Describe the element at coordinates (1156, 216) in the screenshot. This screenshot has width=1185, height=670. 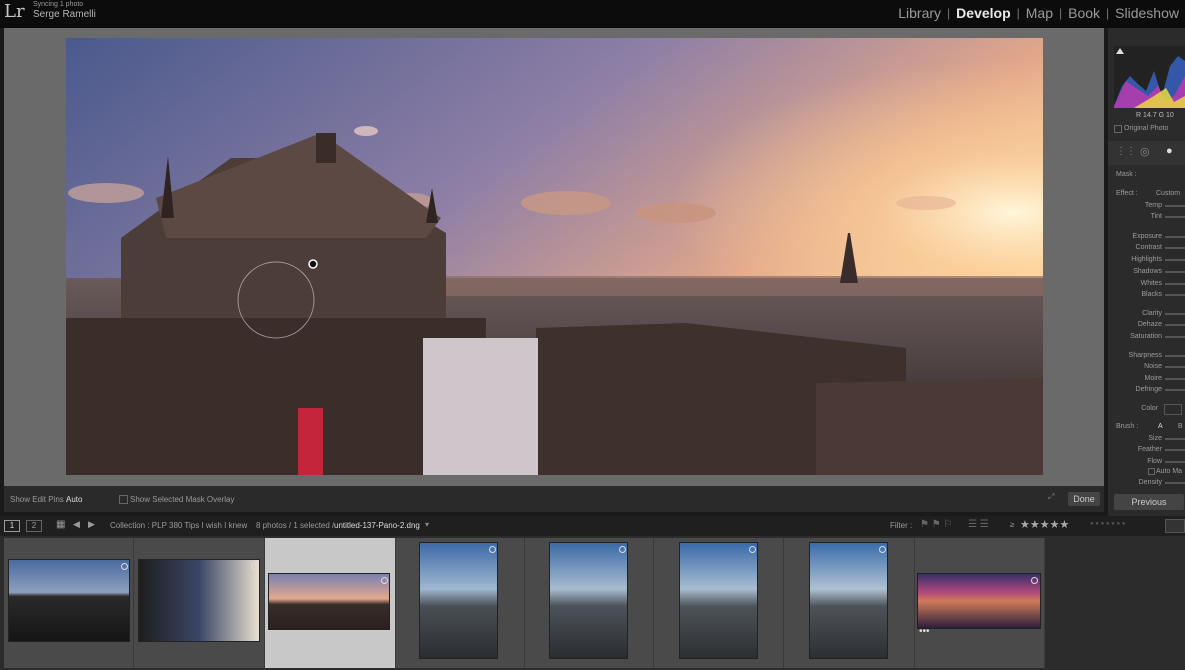
I see `tint-label: Tint` at that location.